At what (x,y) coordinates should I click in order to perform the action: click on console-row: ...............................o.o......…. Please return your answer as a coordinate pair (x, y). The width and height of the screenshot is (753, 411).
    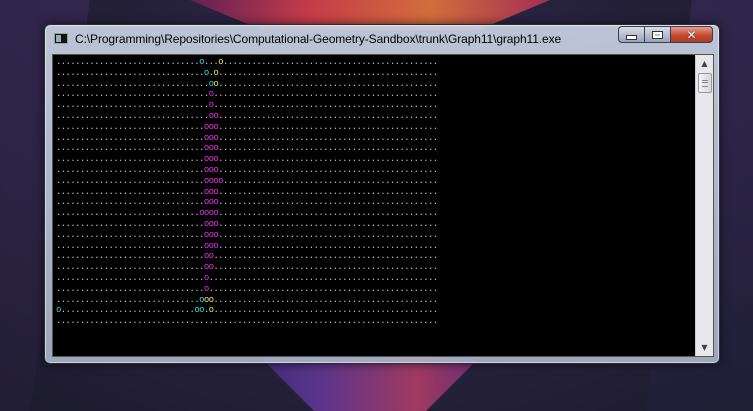
    Looking at the image, I should click on (247, 72).